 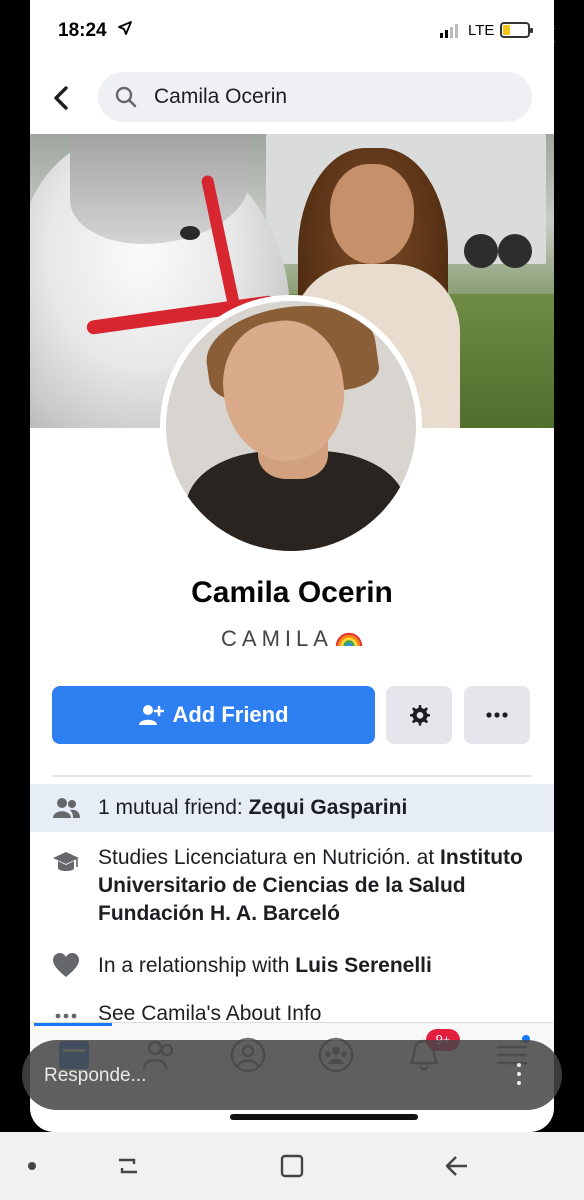 I want to click on mutual-friends-row: 1 mutual friend: Zequi Gasparini, so click(x=292, y=808).